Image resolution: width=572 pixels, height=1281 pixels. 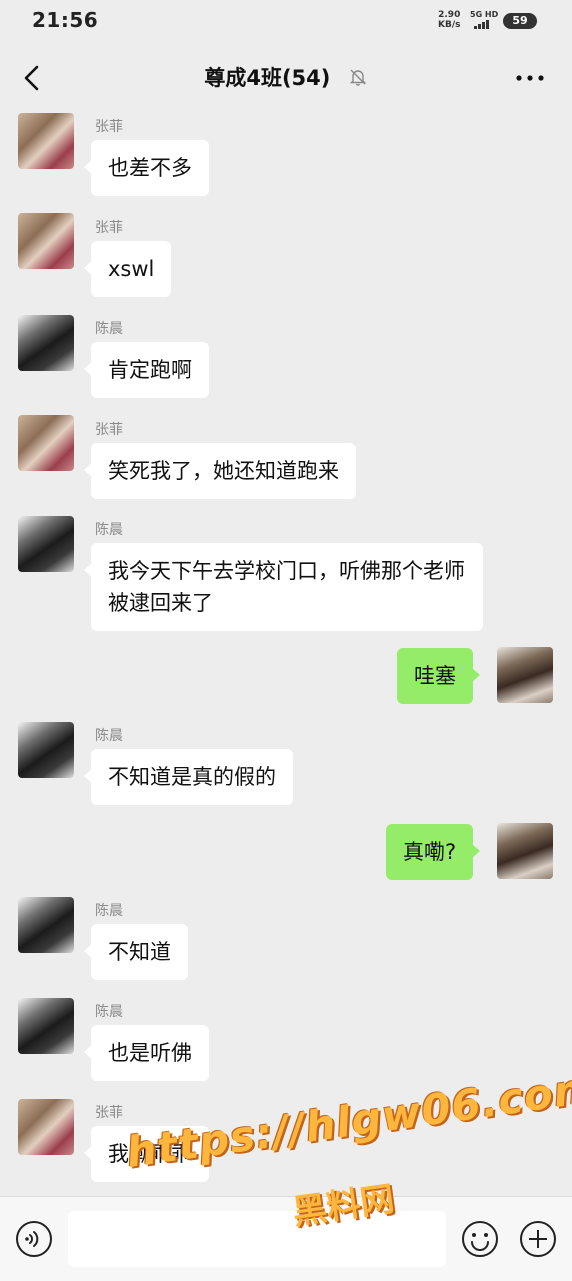 I want to click on network-speed-value: 2.90, so click(x=449, y=15).